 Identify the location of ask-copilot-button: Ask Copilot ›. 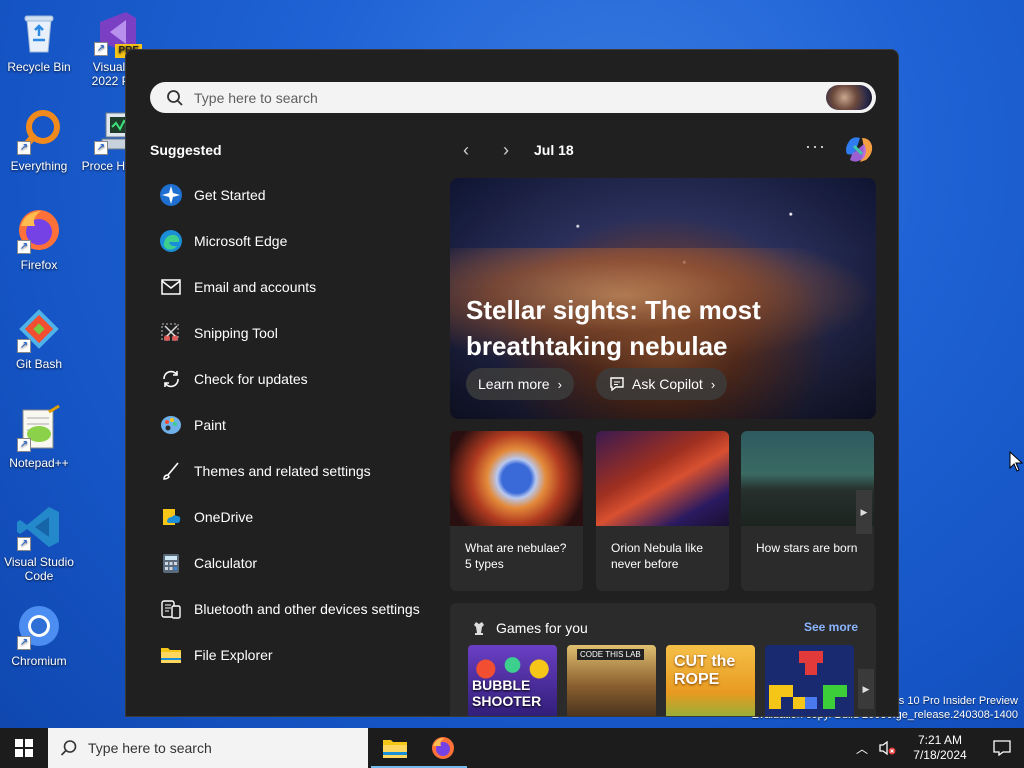
(662, 384).